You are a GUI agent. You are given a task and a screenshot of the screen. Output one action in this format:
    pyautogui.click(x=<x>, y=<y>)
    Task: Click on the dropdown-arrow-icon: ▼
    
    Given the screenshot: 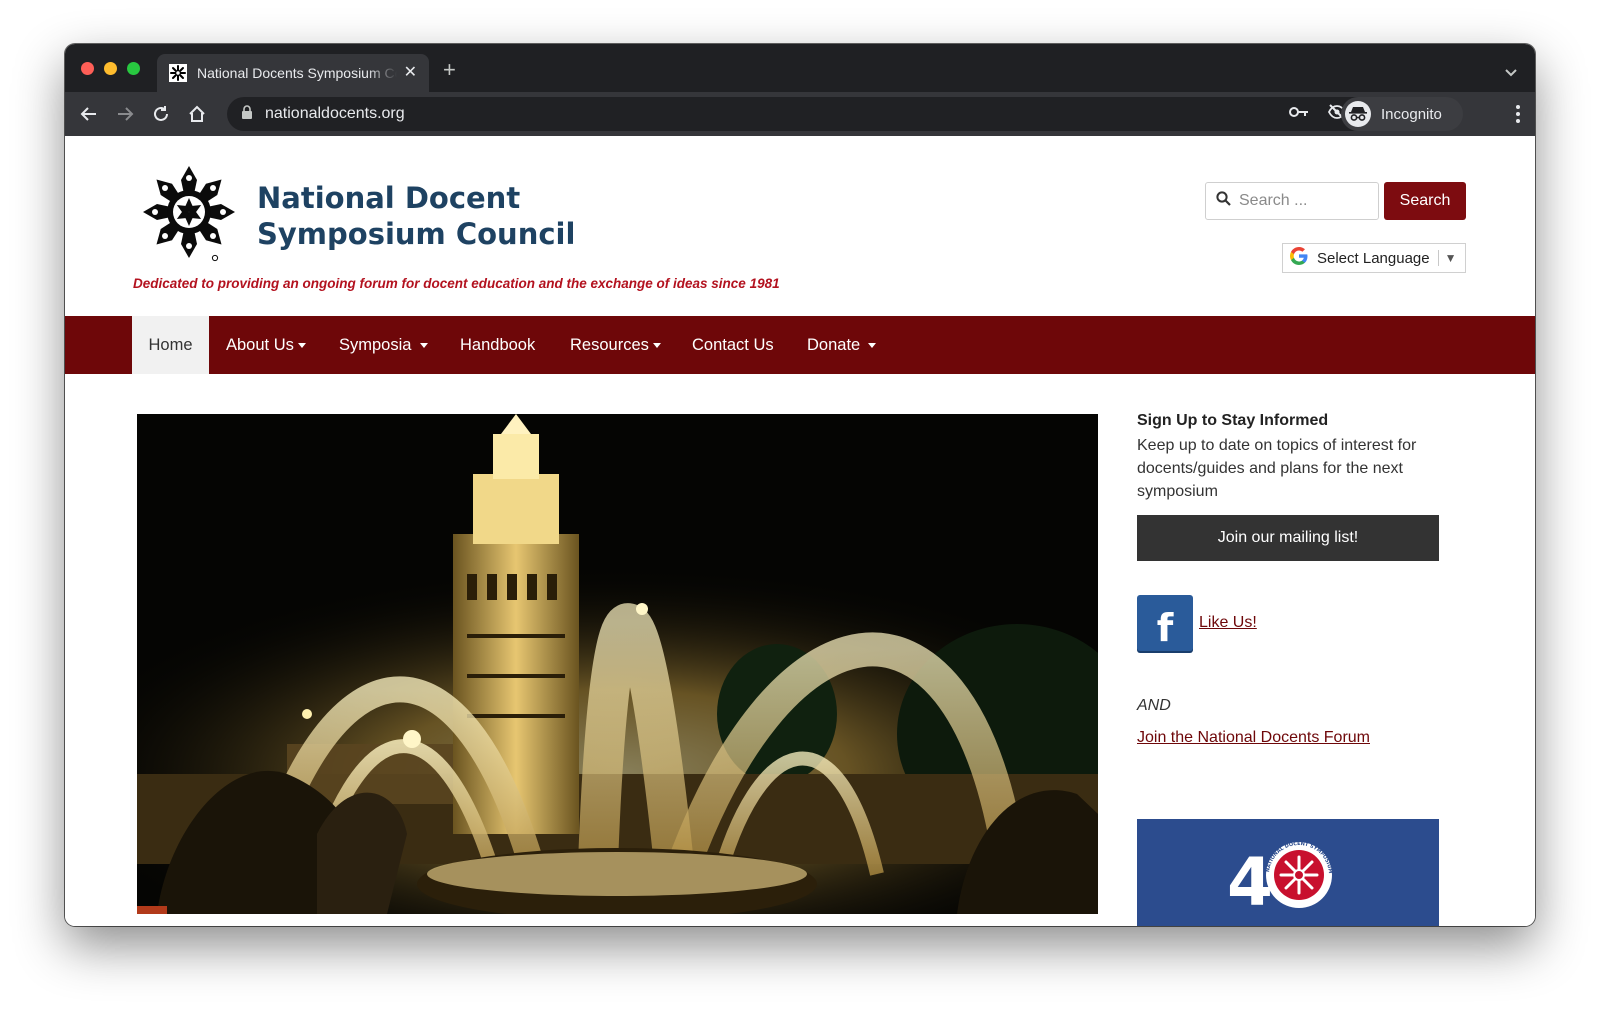 What is the action you would take?
    pyautogui.click(x=1450, y=258)
    